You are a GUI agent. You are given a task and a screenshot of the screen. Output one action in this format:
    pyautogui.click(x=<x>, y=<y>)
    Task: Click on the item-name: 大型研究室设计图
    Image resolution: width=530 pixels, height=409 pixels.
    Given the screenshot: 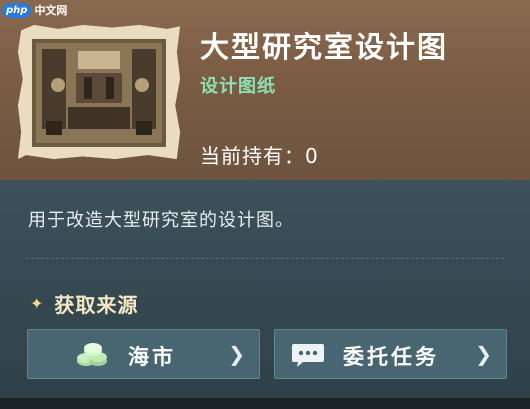 What is the action you would take?
    pyautogui.click(x=324, y=47)
    